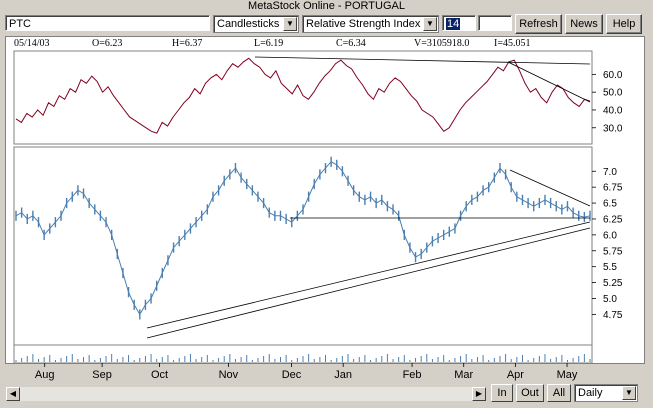  I want to click on symbol-input: PTC, so click(107, 23).